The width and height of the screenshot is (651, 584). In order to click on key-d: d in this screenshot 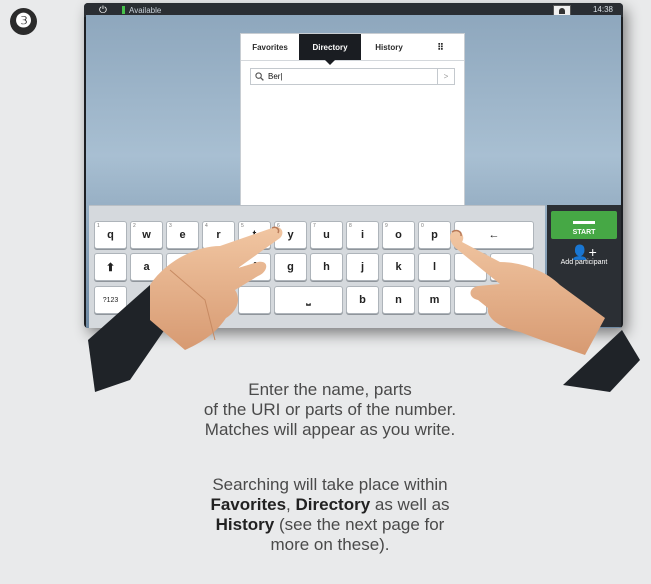, I will do `click(218, 267)`.